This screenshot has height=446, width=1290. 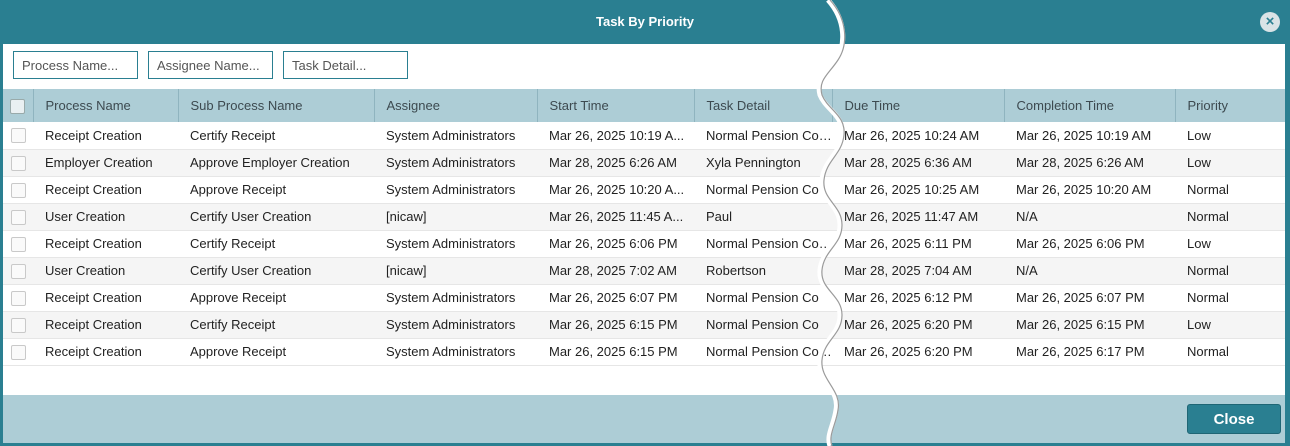 What do you see at coordinates (1089, 244) in the screenshot?
I see `cell-completion-time: Mar 26, 2025 6:06 PM` at bounding box center [1089, 244].